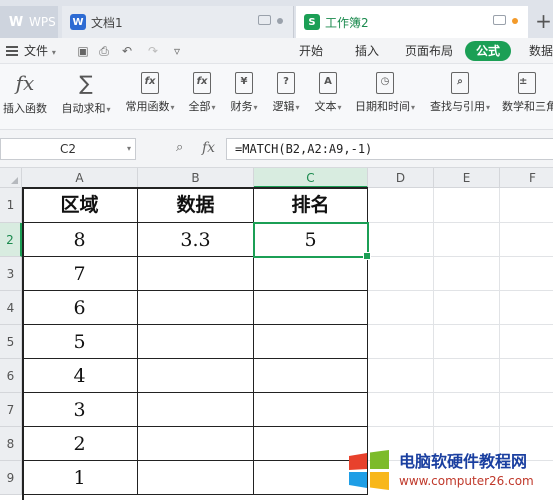  What do you see at coordinates (401, 342) in the screenshot?
I see `cell-d5` at bounding box center [401, 342].